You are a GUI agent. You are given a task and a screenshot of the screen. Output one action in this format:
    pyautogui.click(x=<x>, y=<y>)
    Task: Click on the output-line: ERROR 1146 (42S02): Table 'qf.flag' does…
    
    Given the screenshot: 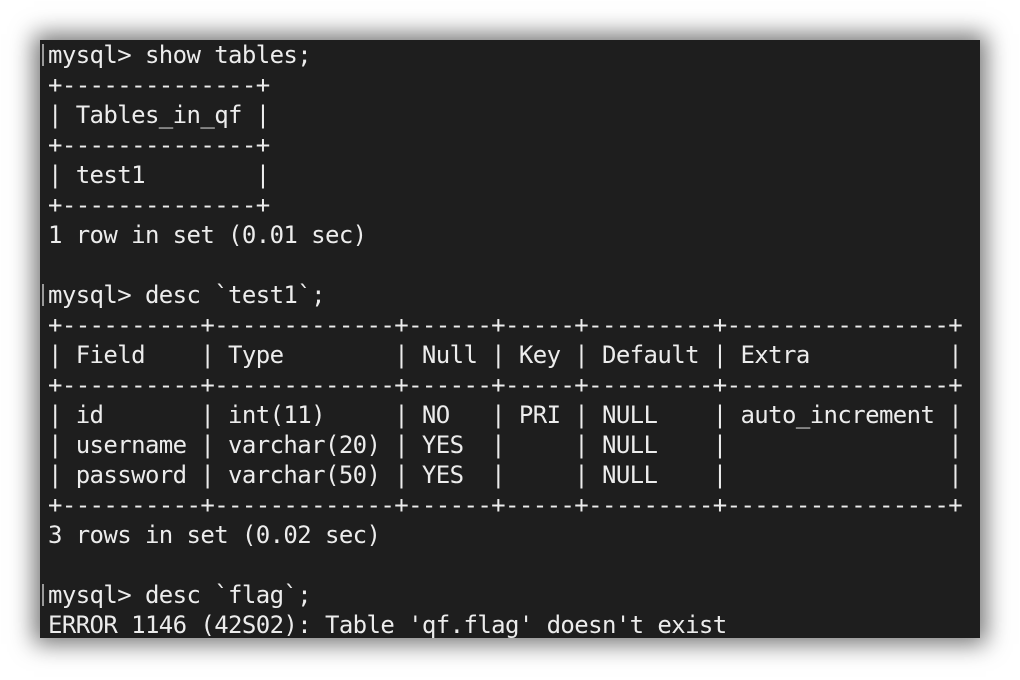 What is the action you would take?
    pyautogui.click(x=505, y=624)
    